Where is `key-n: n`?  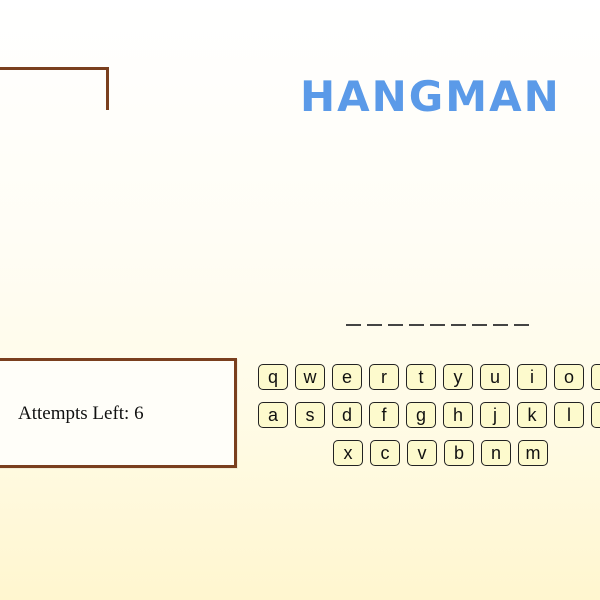 key-n: n is located at coordinates (496, 453).